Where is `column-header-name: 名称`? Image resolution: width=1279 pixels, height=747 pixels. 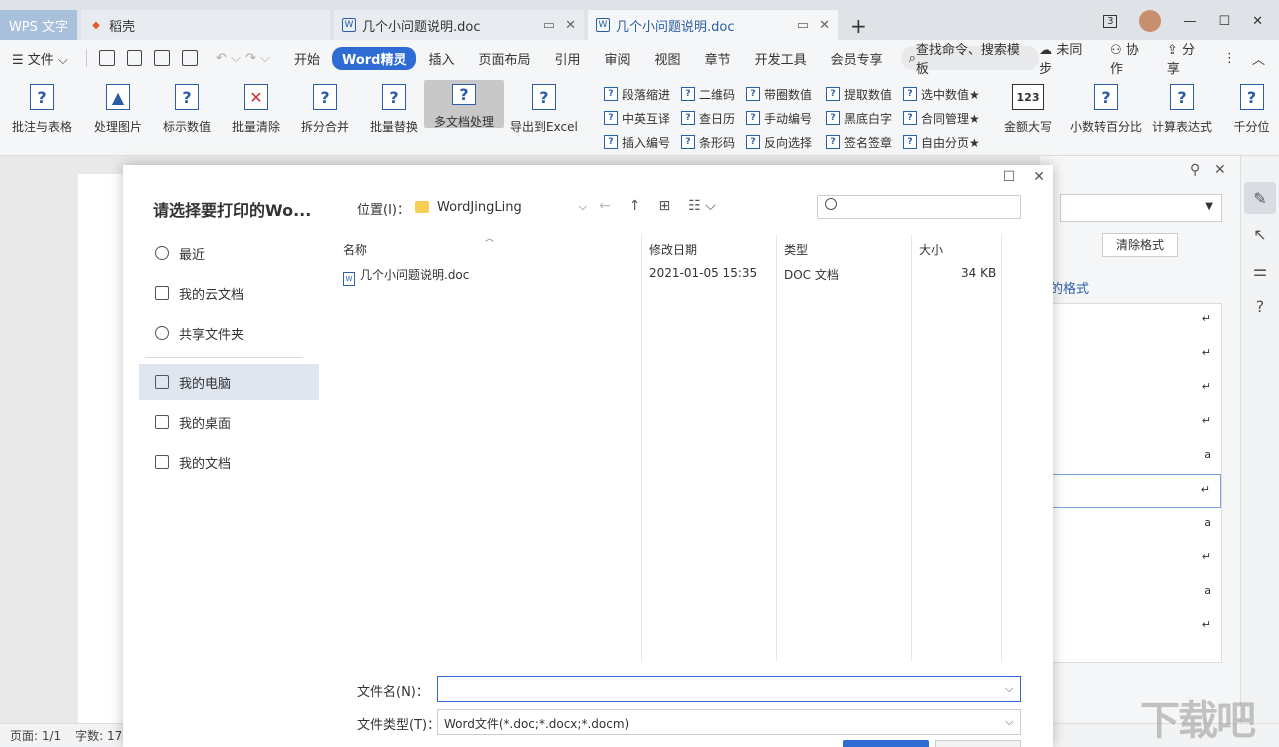
column-header-name: 名称 is located at coordinates (355, 249).